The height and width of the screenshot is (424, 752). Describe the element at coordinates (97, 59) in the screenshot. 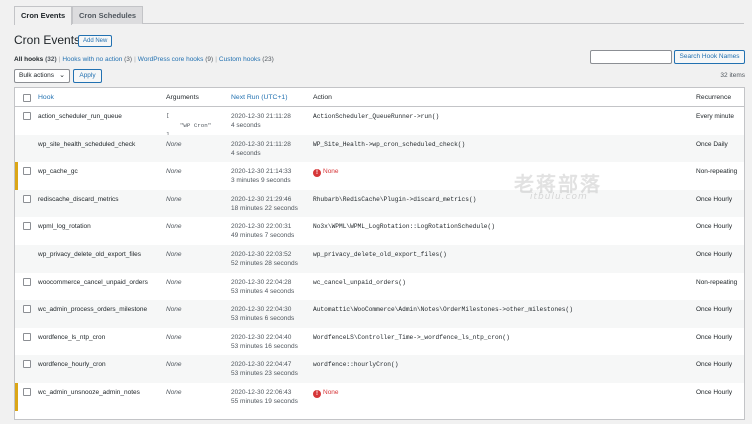

I see `filter-no-action: Hooks with no action (3)` at that location.